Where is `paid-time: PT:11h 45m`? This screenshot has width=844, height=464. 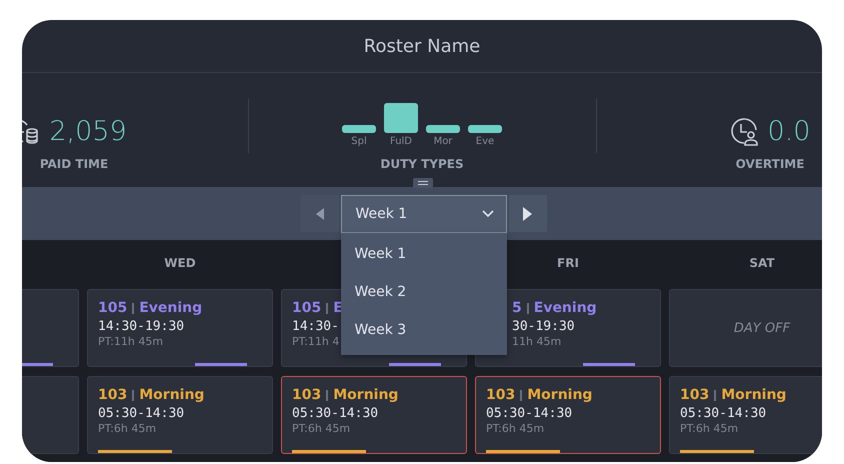
paid-time: PT:11h 45m is located at coordinates (131, 341).